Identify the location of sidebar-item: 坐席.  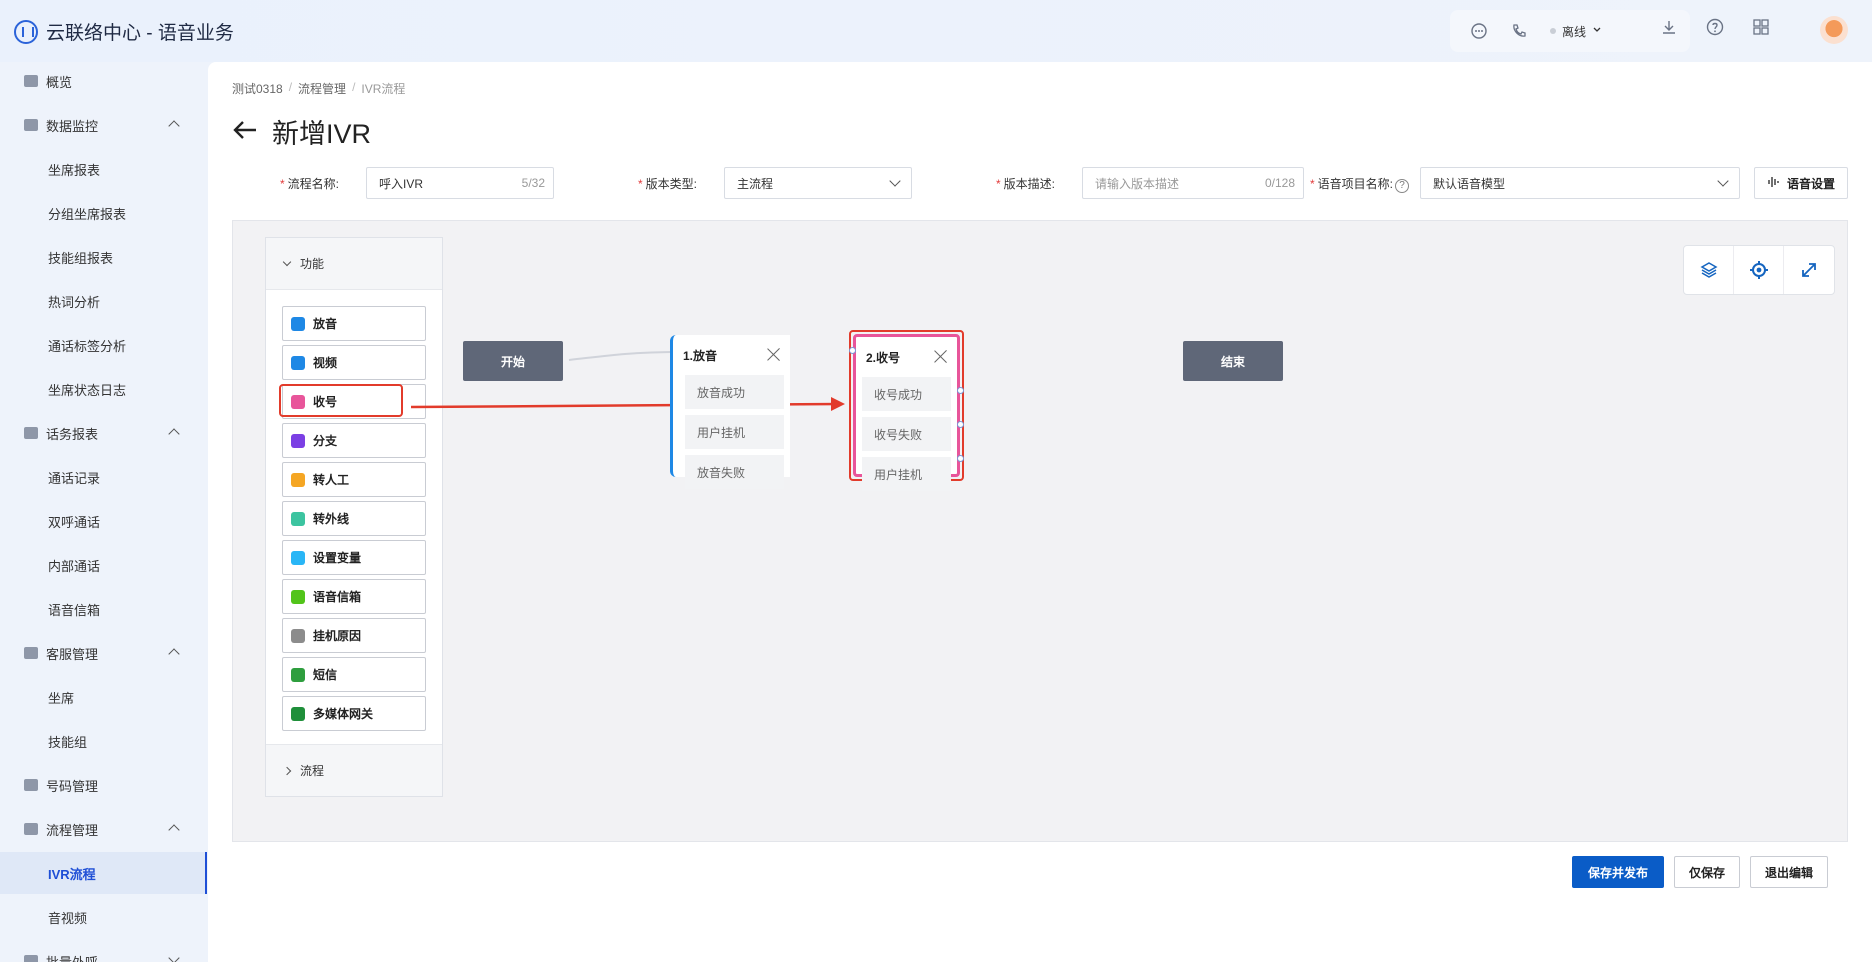
(103, 697).